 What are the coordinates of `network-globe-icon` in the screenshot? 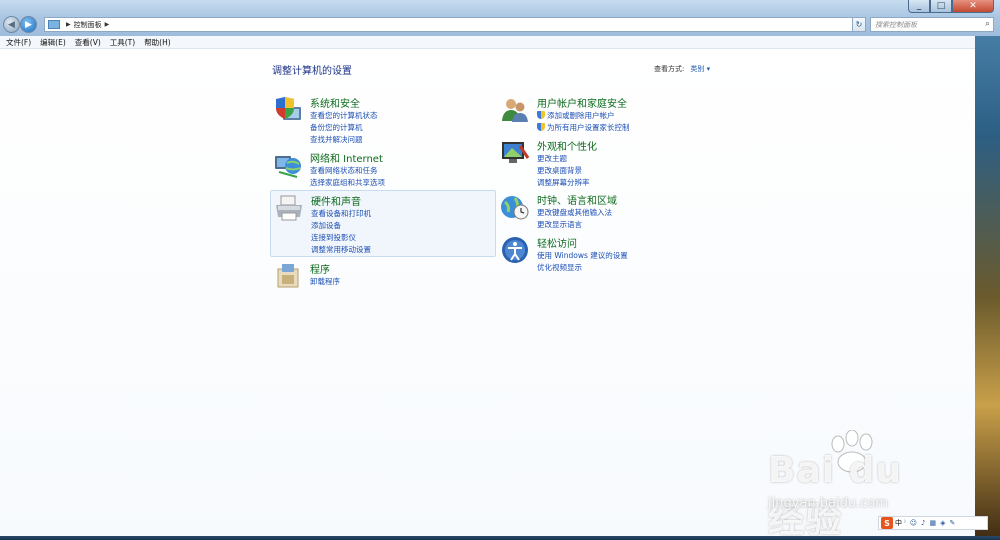 It's located at (288, 167).